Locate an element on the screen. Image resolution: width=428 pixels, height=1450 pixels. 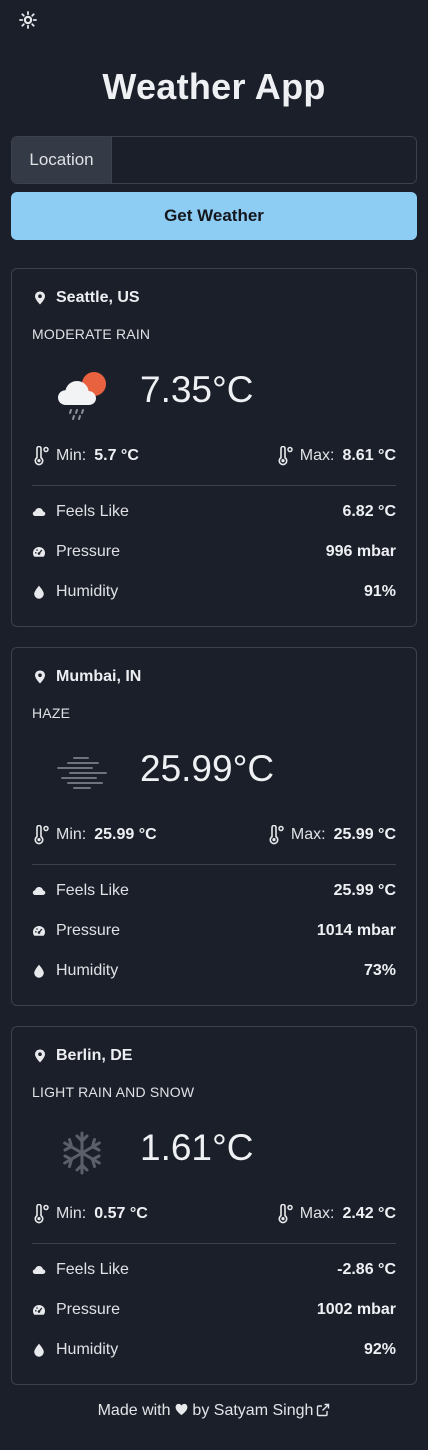
pressure-row: Pressure 1002 mbar is located at coordinates (214, 1310).